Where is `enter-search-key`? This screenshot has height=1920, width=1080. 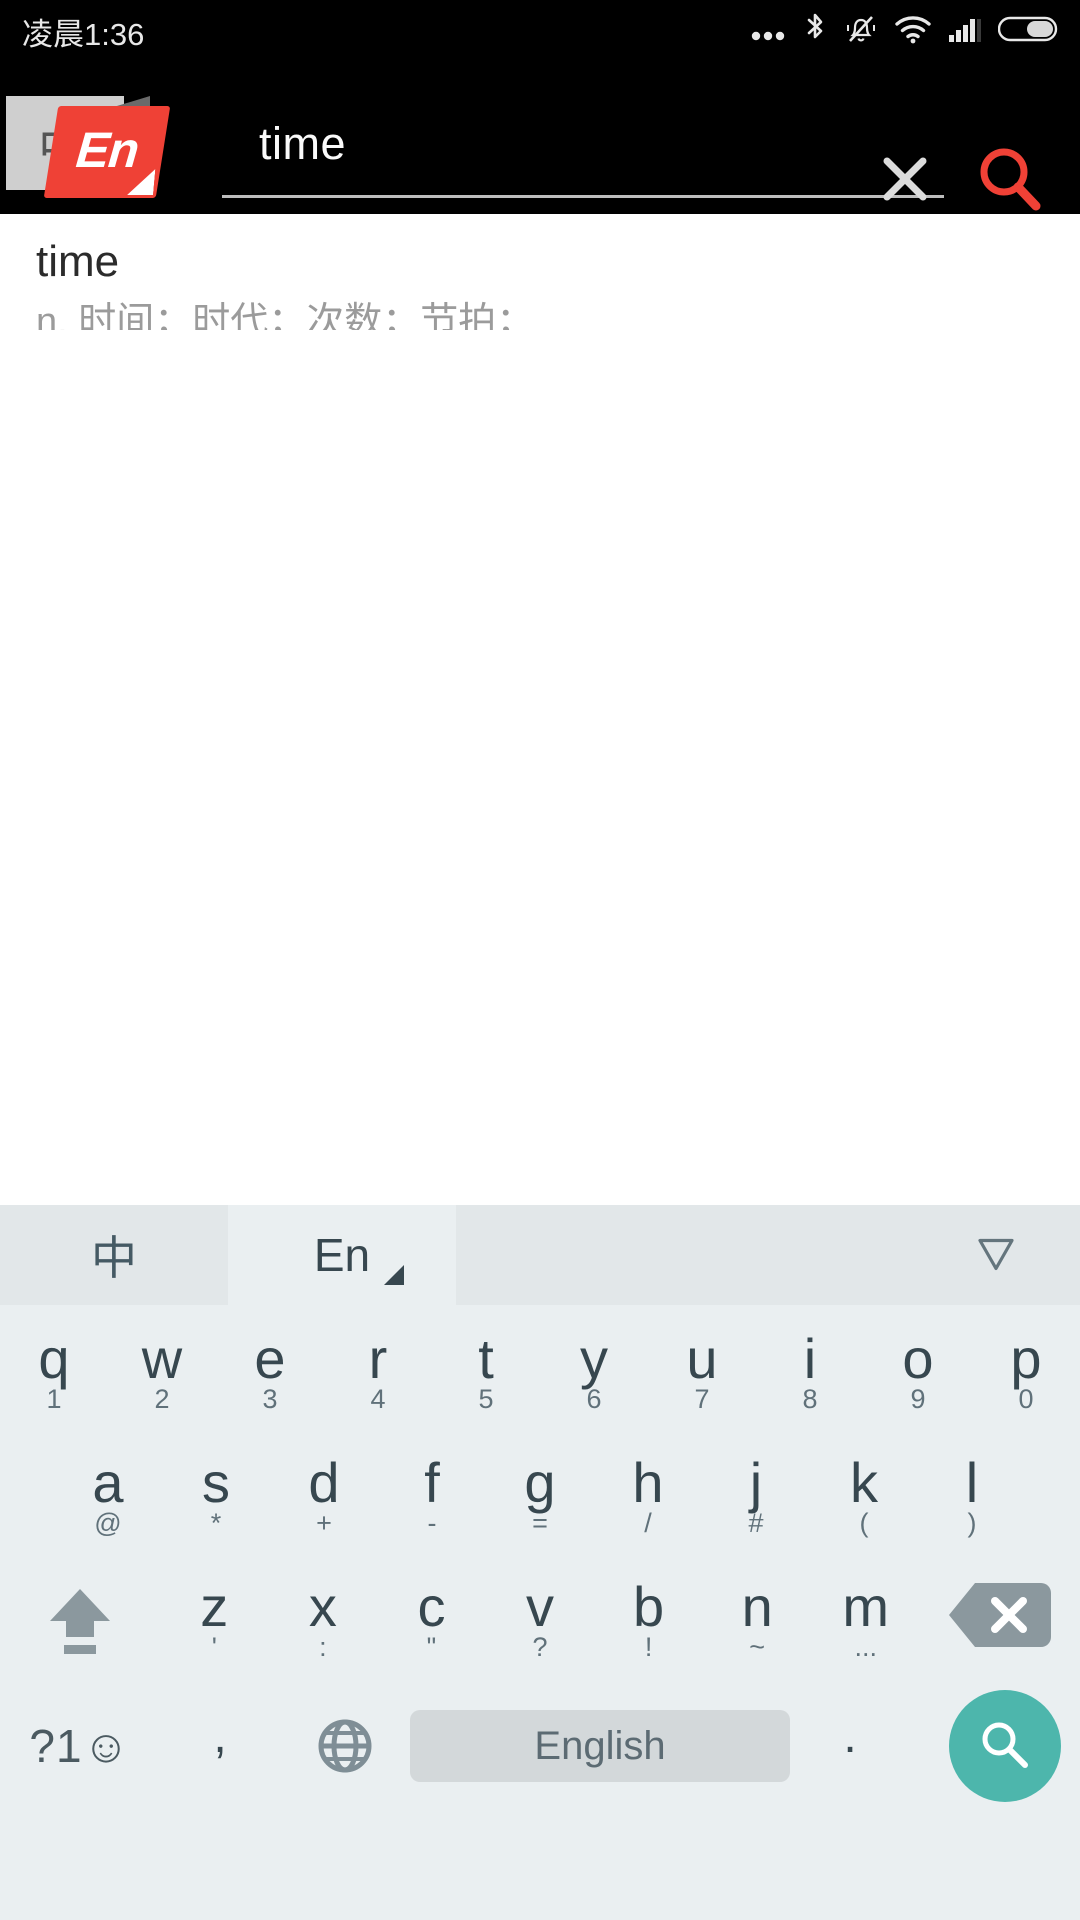
enter-search-key is located at coordinates (995, 1746).